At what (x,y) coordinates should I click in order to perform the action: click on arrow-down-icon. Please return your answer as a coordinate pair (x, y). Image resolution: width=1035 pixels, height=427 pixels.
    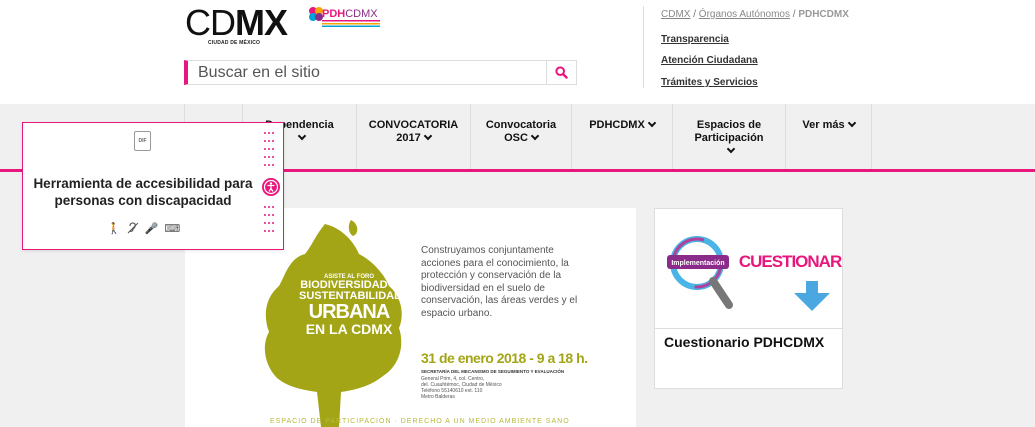
    Looking at the image, I should click on (812, 302).